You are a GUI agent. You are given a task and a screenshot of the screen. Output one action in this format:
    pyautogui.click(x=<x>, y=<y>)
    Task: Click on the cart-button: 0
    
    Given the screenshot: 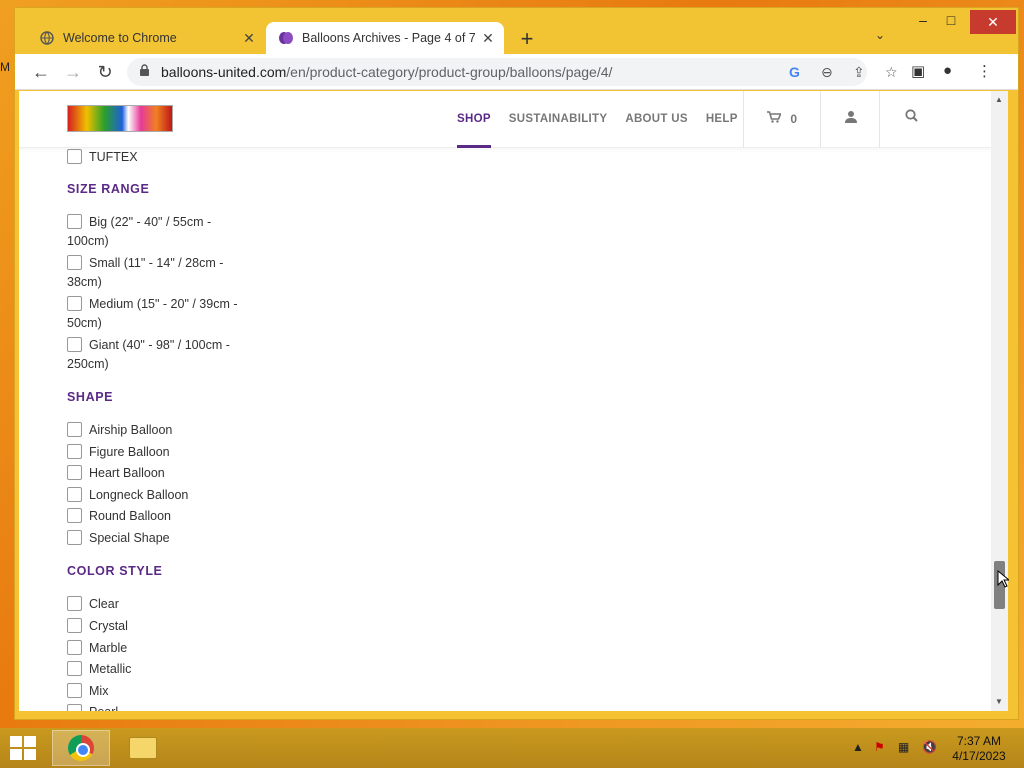 What is the action you would take?
    pyautogui.click(x=782, y=118)
    